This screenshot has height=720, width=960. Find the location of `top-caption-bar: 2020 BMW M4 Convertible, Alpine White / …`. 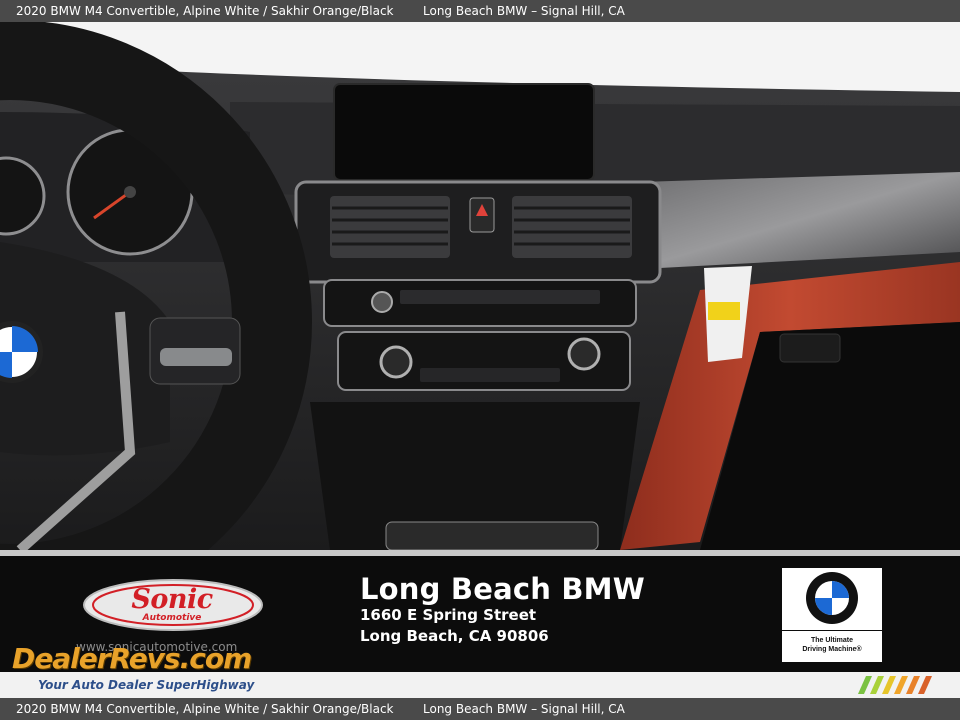

top-caption-bar: 2020 BMW M4 Convertible, Alpine White / … is located at coordinates (480, 11).